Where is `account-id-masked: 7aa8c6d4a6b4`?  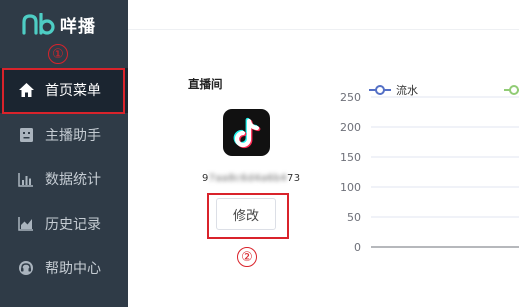 account-id-masked: 7aa8c6d4a6b4 is located at coordinates (248, 178).